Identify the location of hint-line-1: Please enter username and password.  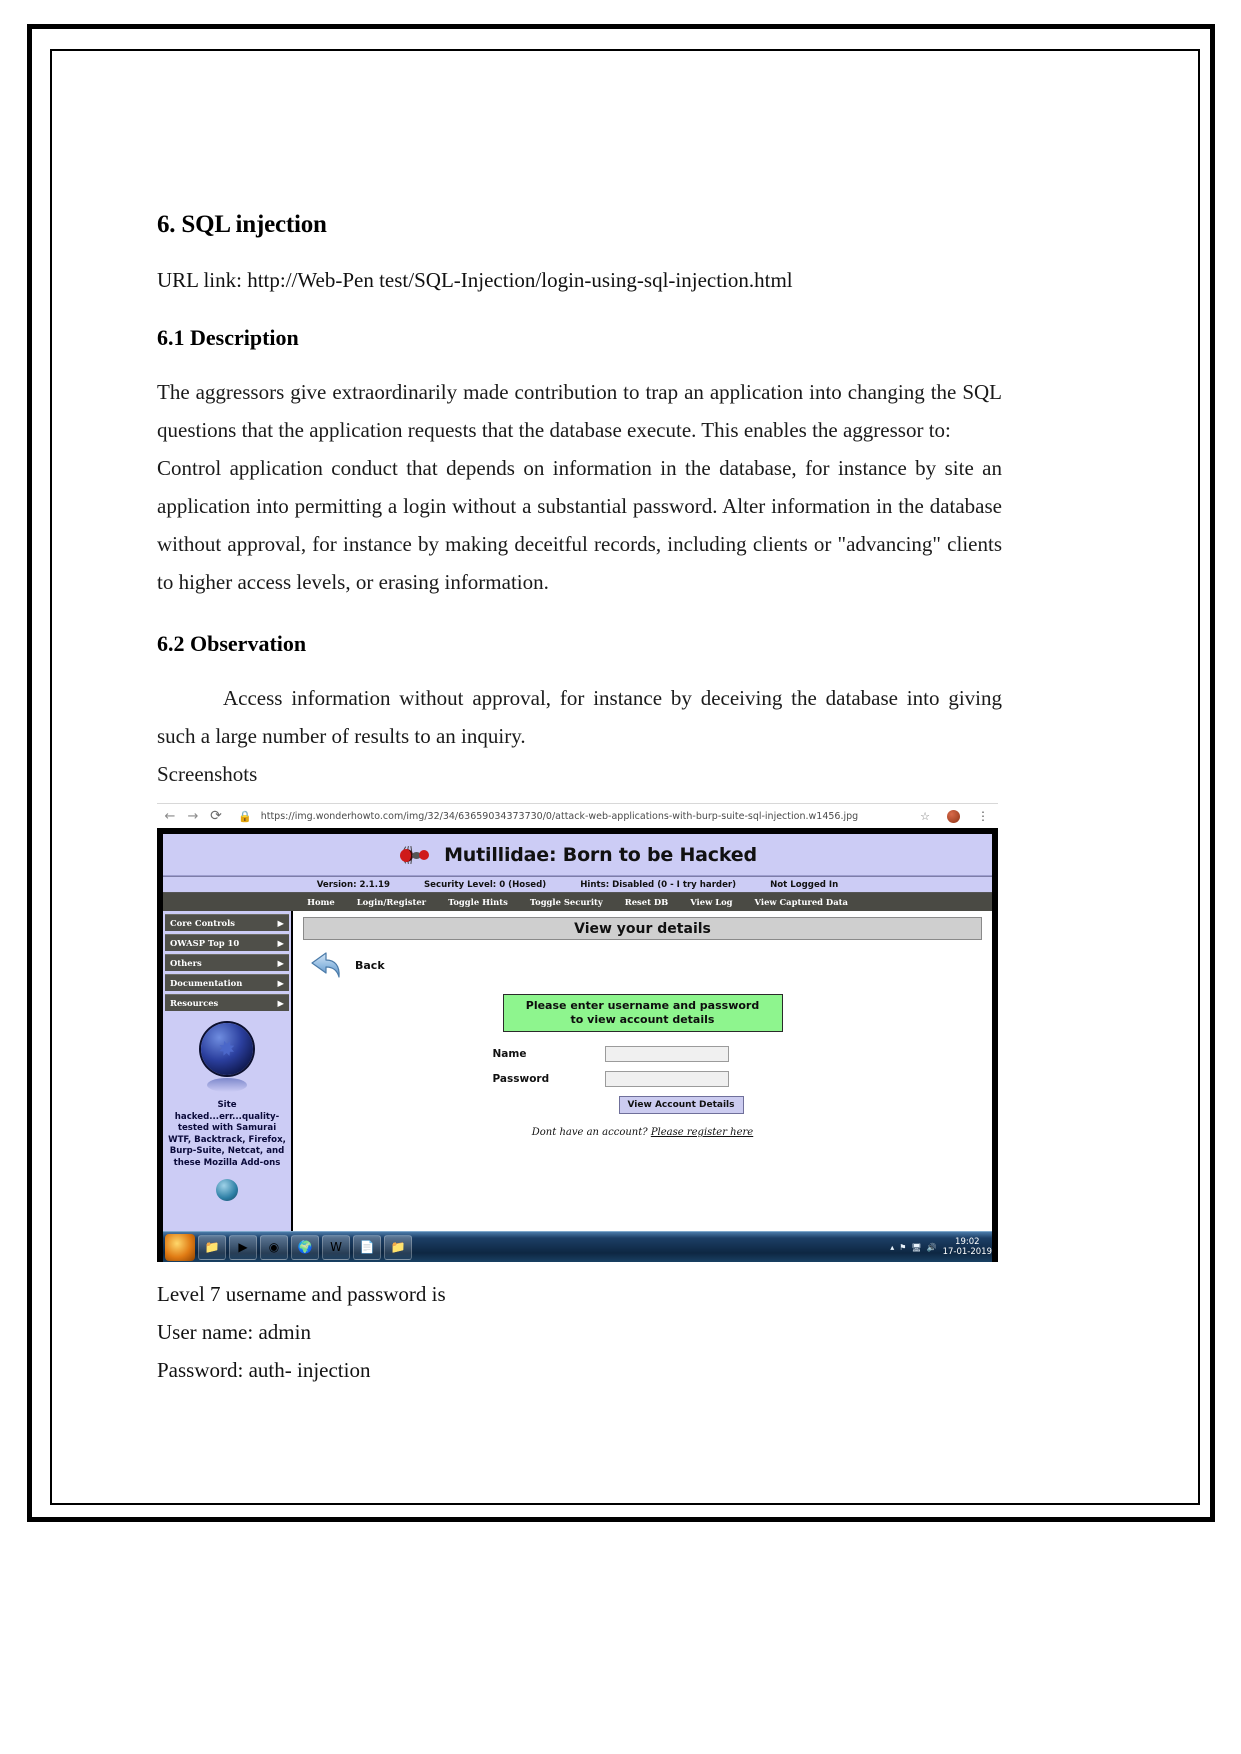
(642, 1005).